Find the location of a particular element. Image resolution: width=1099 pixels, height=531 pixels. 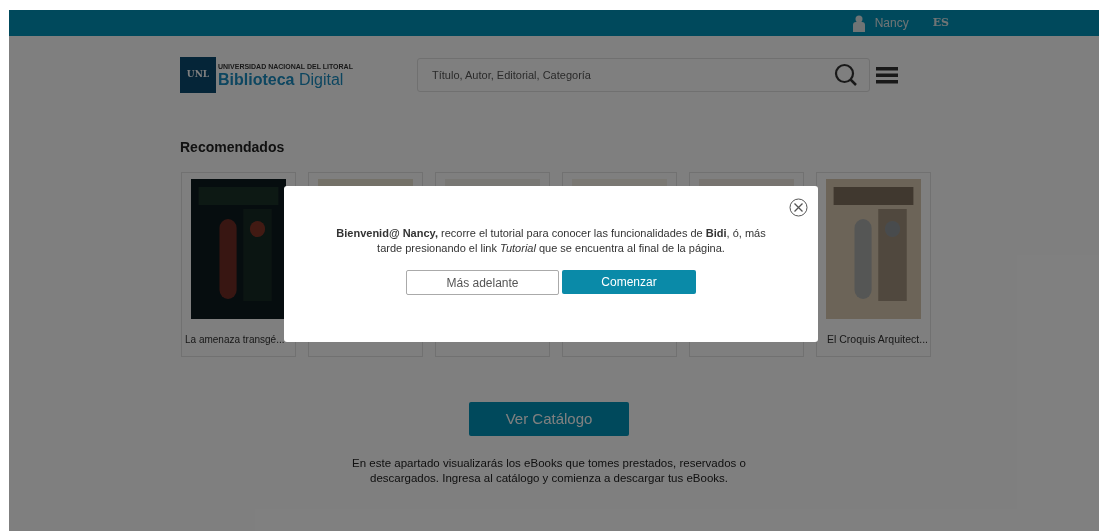

catalog-button: Ver Catálogo is located at coordinates (549, 419).